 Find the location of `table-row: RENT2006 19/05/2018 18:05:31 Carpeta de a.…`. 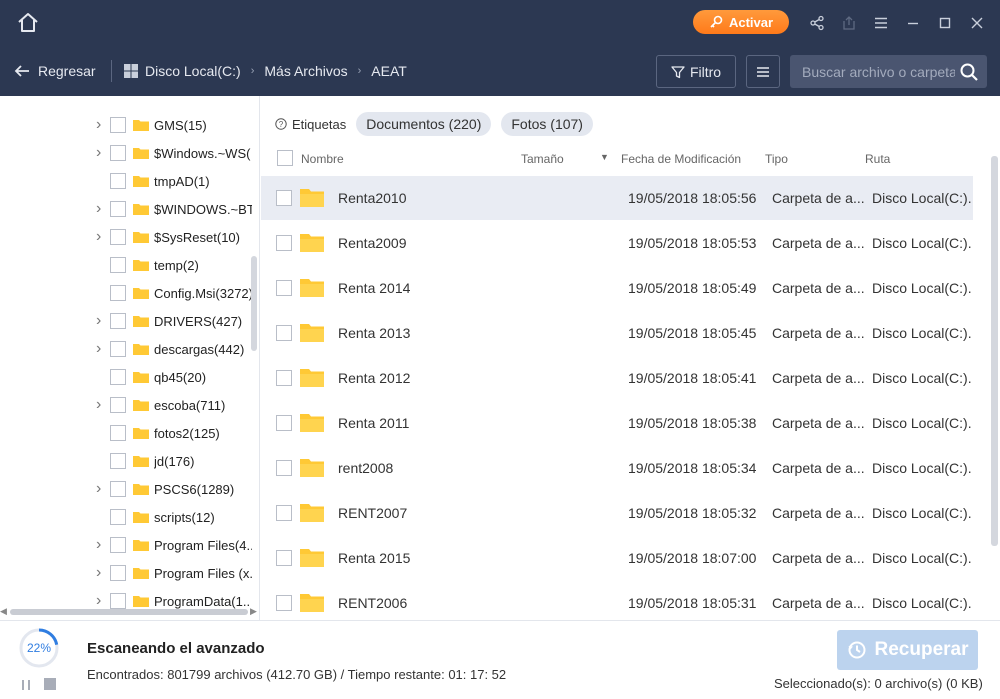

table-row: RENT2006 19/05/2018 18:05:31 Carpeta de a.… is located at coordinates (617, 603).